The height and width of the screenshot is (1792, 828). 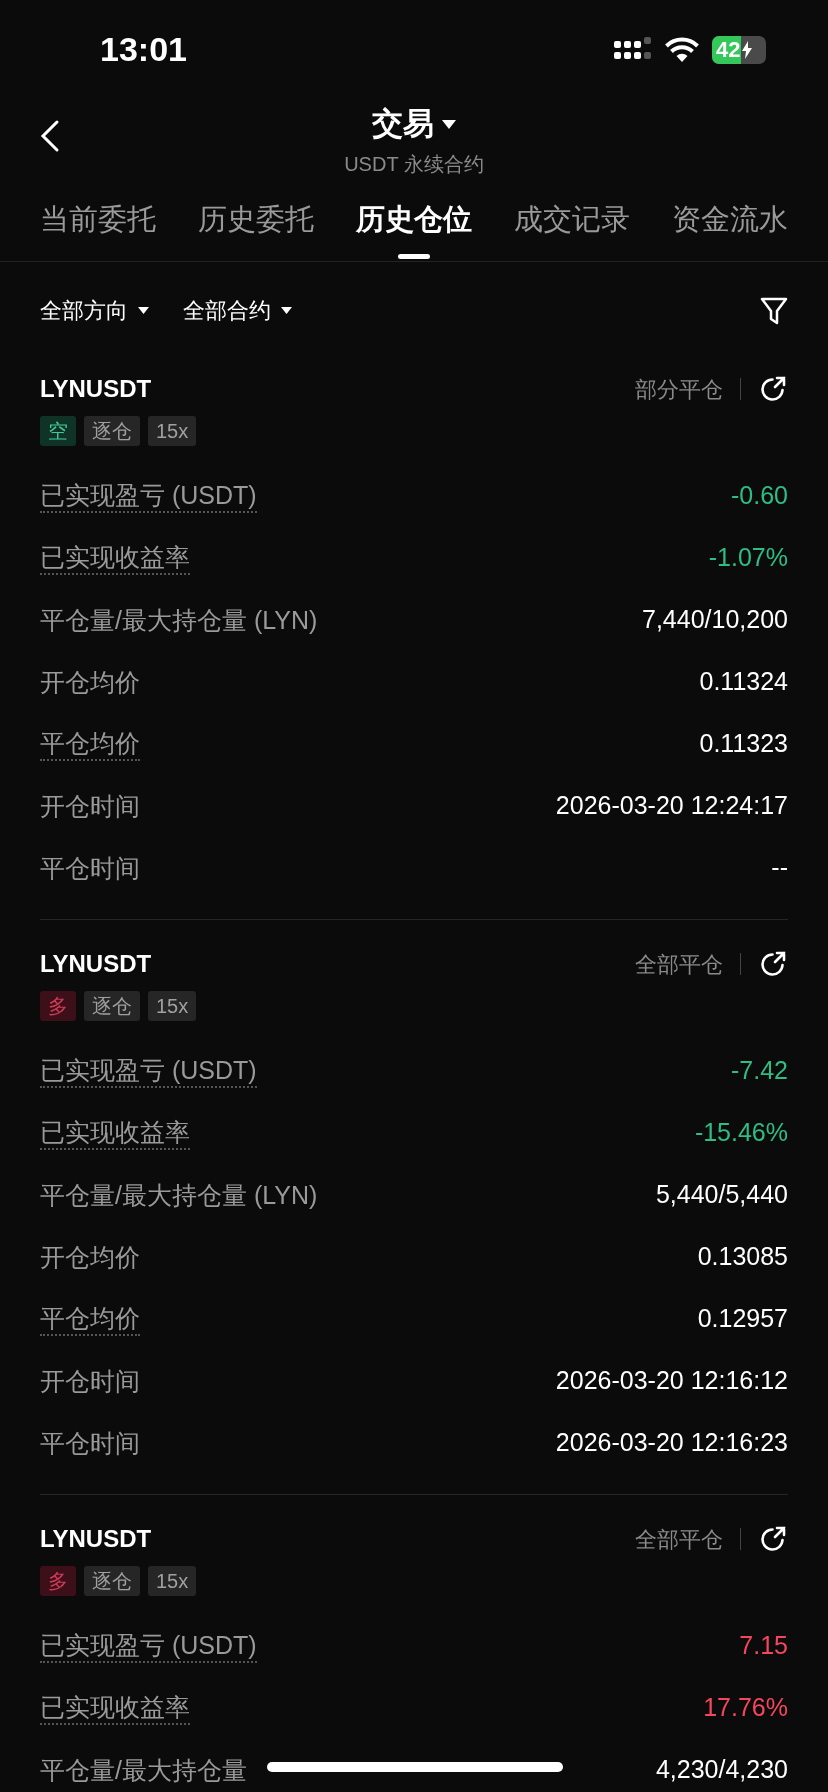 What do you see at coordinates (748, 558) in the screenshot?
I see `field-value: -1.07%` at bounding box center [748, 558].